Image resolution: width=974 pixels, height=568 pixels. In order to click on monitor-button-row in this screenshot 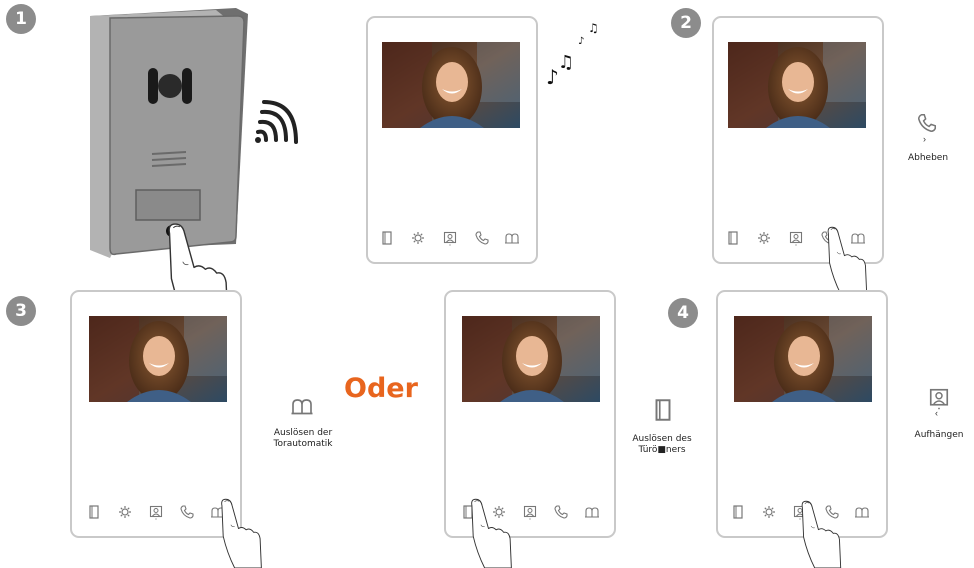, I will do `click(452, 238)`.